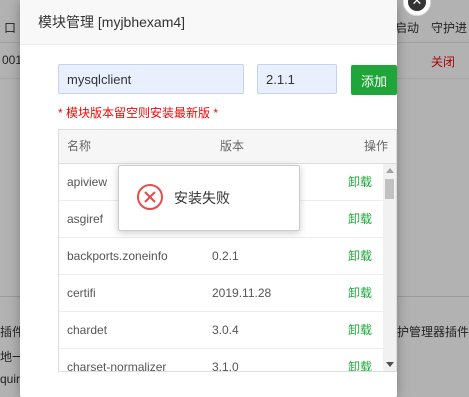 The image size is (469, 397). Describe the element at coordinates (138, 113) in the screenshot. I see `version-tip: * 模块版本留空则安装最新版 *` at that location.